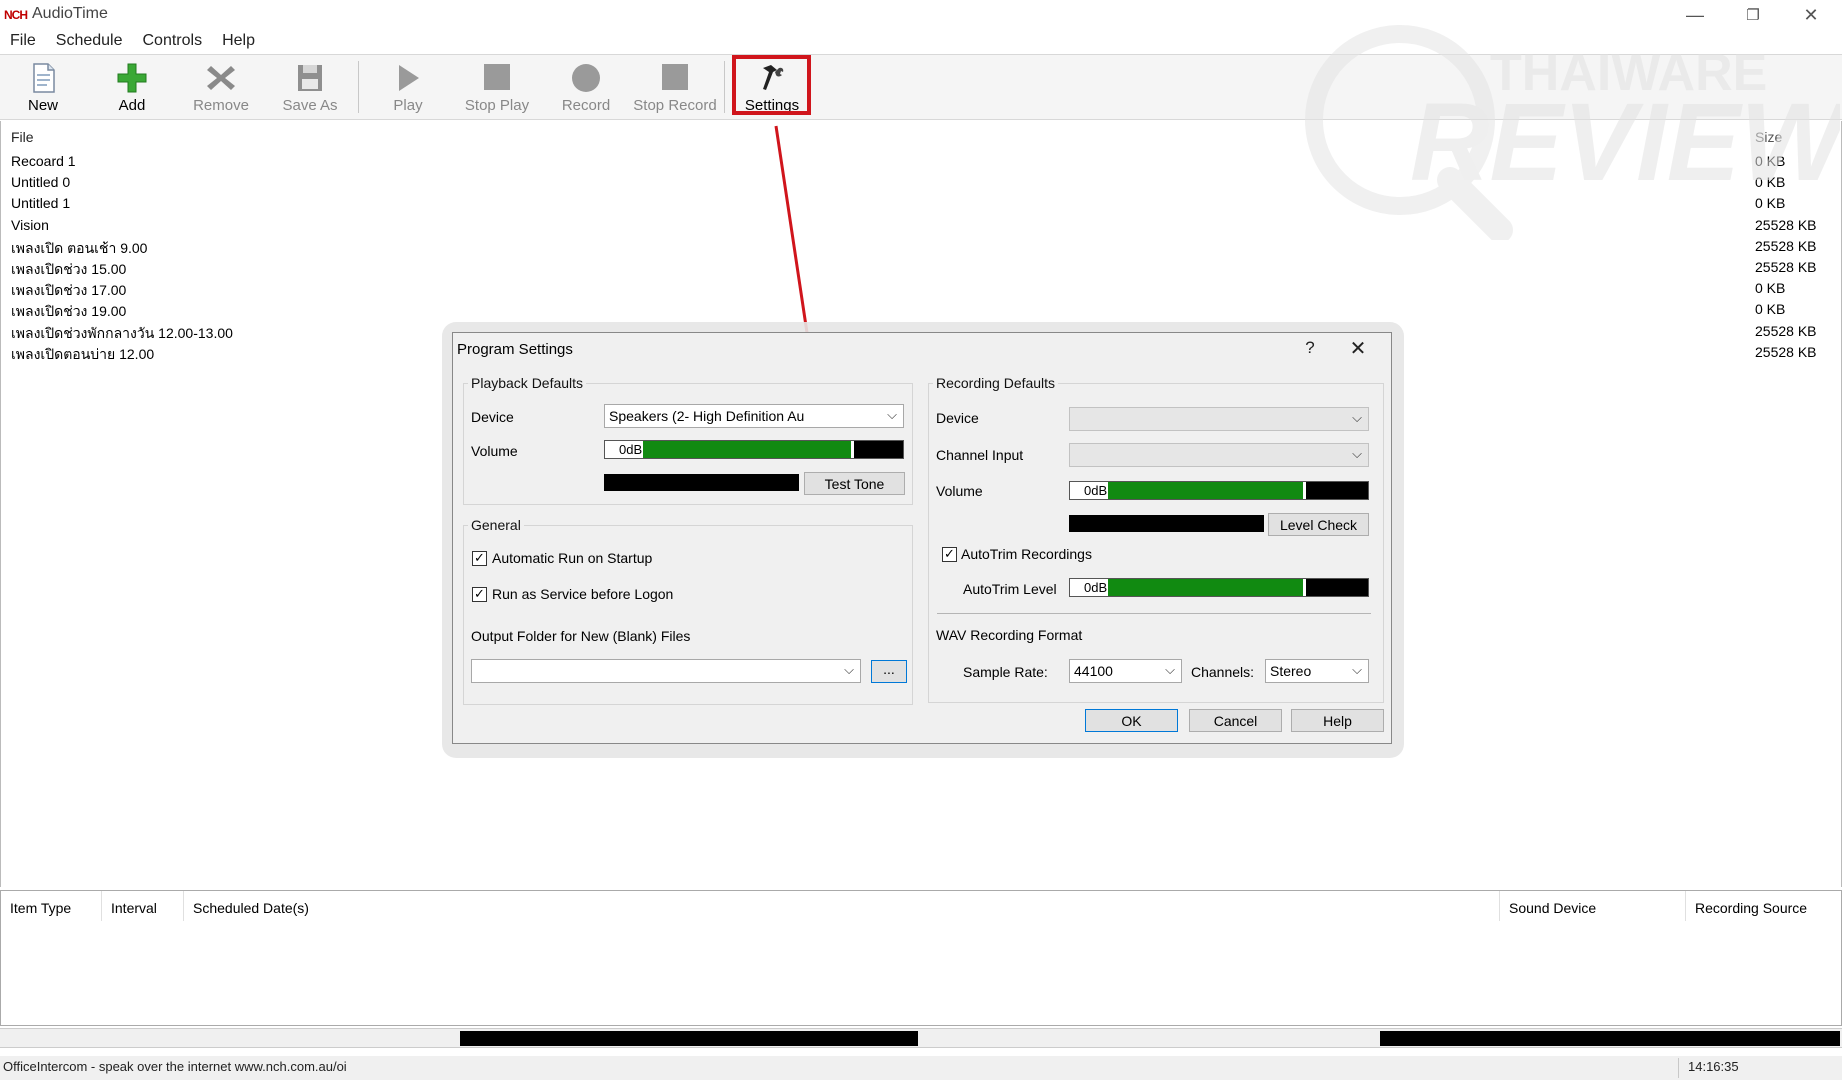 The height and width of the screenshot is (1080, 1842). I want to click on run-service-checkbox: ✓, so click(479, 594).